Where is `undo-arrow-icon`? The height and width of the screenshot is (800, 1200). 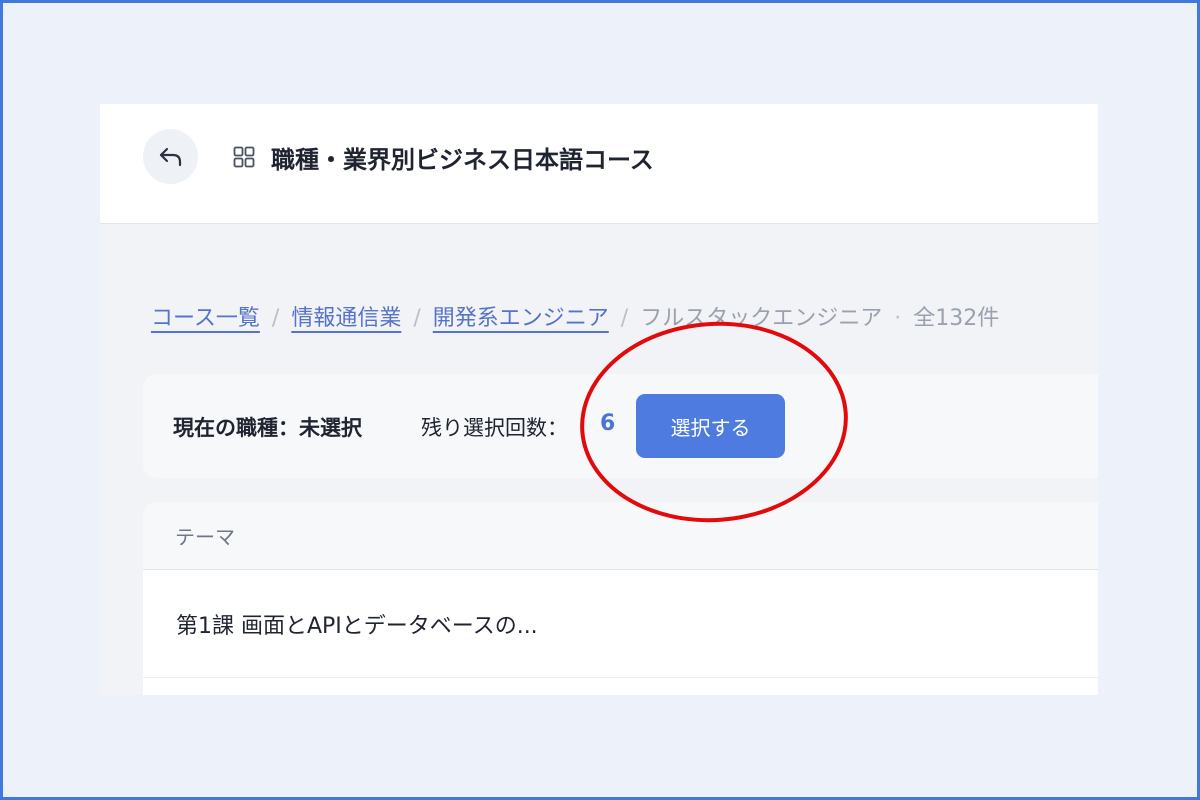
undo-arrow-icon is located at coordinates (170, 156).